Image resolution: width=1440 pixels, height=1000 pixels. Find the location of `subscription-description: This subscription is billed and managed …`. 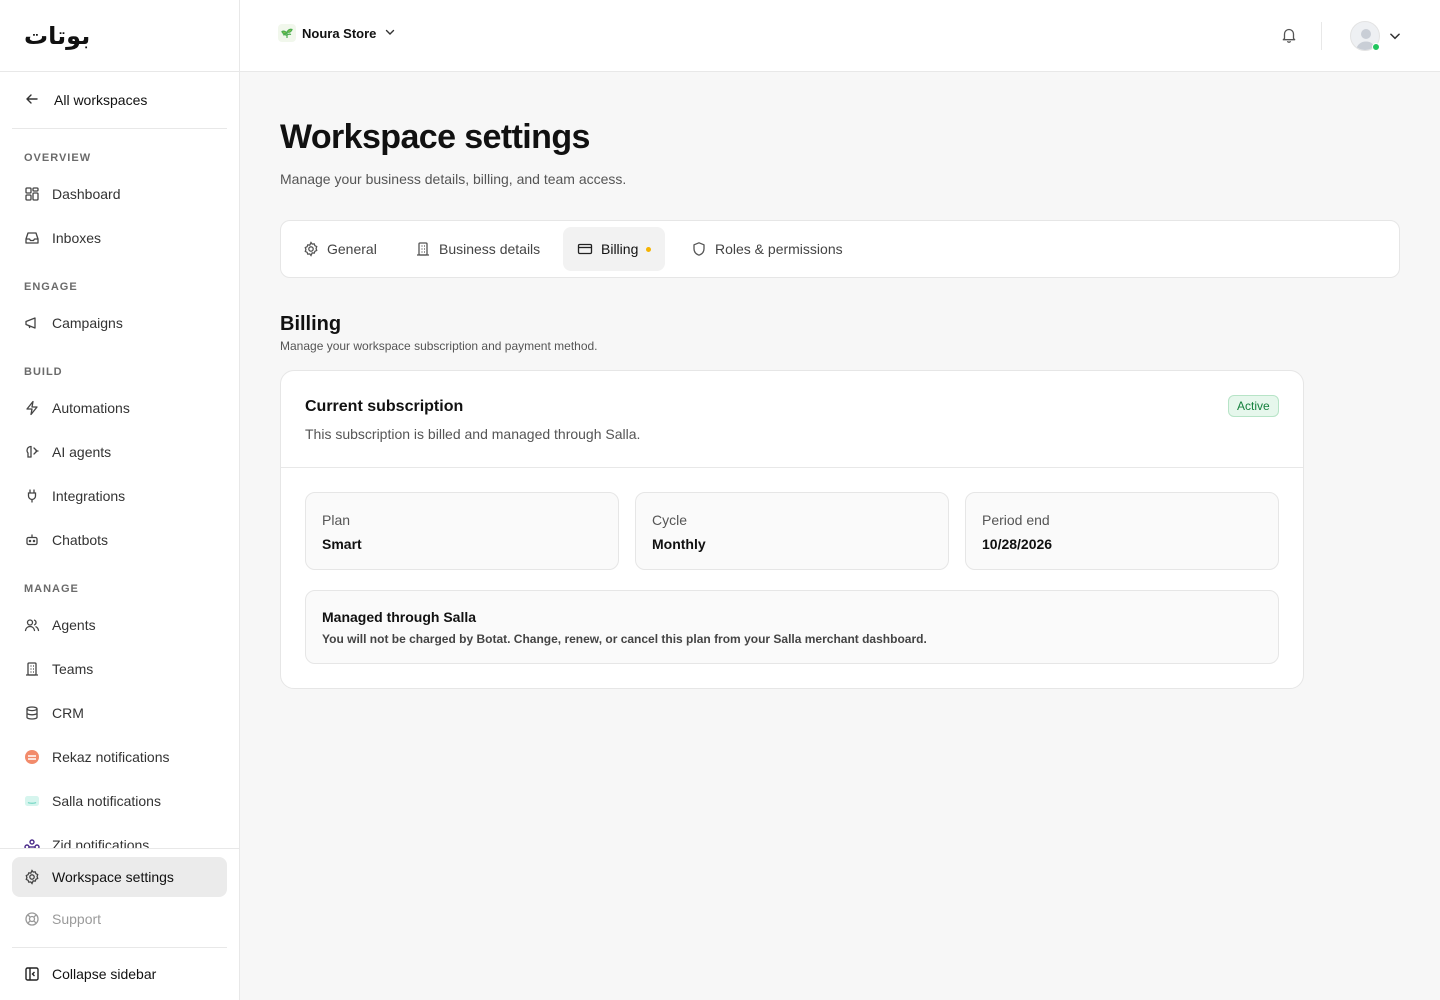

subscription-description: This subscription is billed and managed … is located at coordinates (473, 434).